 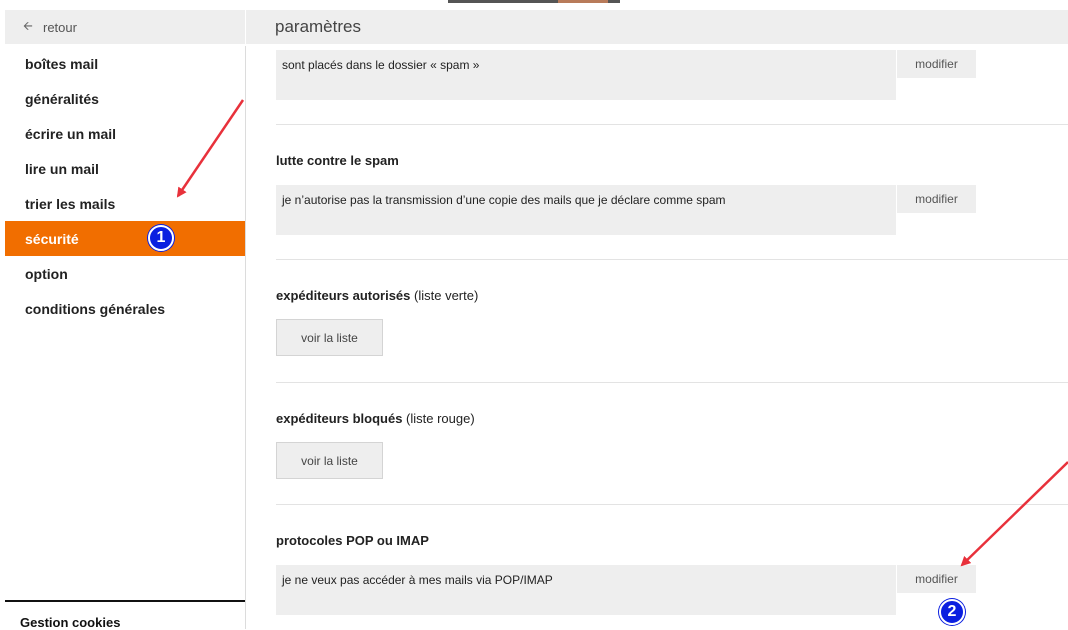 What do you see at coordinates (161, 238) in the screenshot?
I see `annotation-badge-1: 1` at bounding box center [161, 238].